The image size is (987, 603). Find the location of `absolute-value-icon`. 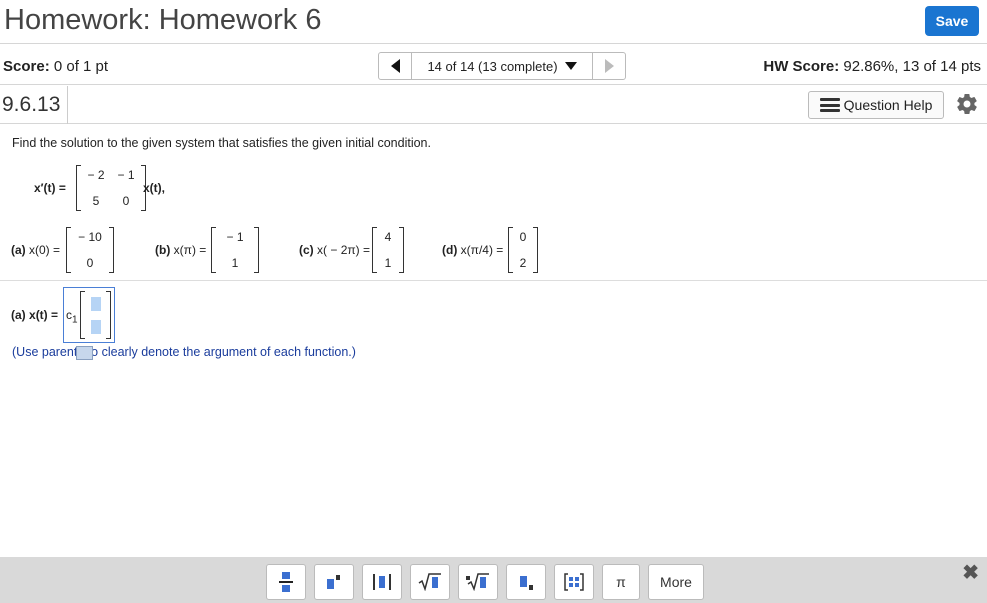

absolute-value-icon is located at coordinates (382, 582).